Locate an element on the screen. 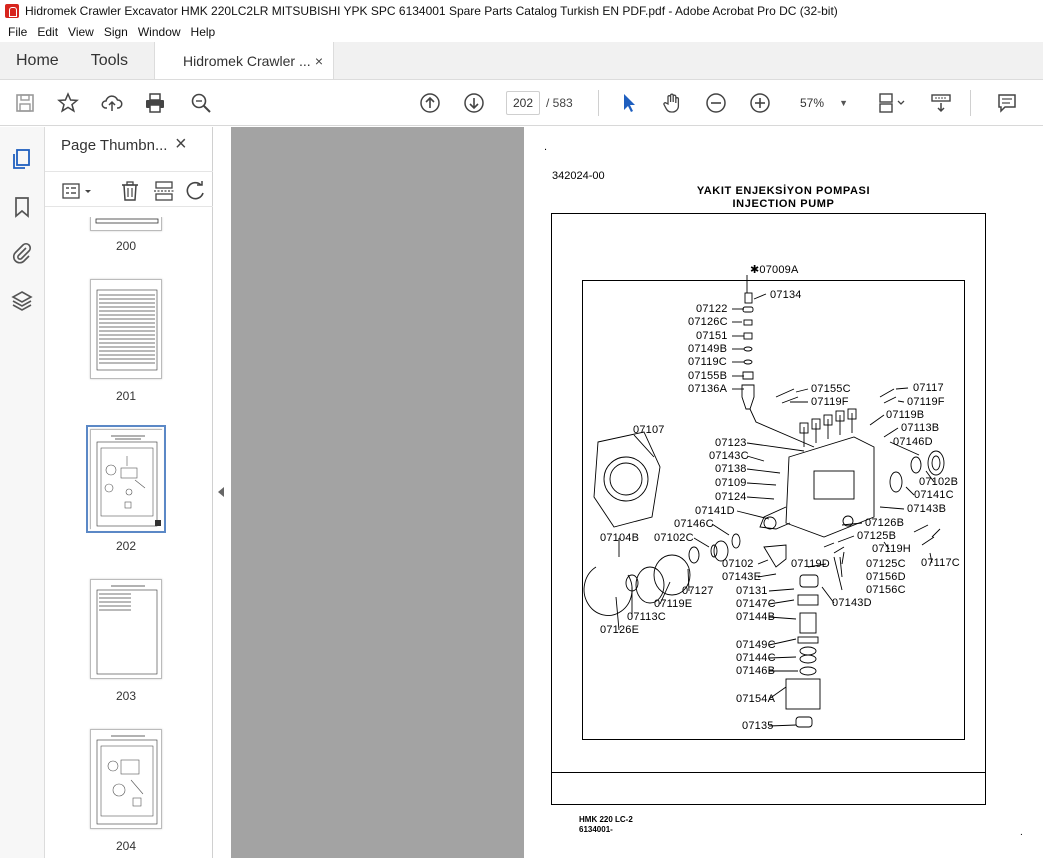 This screenshot has width=1043, height=860. part-label: 07127 is located at coordinates (698, 591).